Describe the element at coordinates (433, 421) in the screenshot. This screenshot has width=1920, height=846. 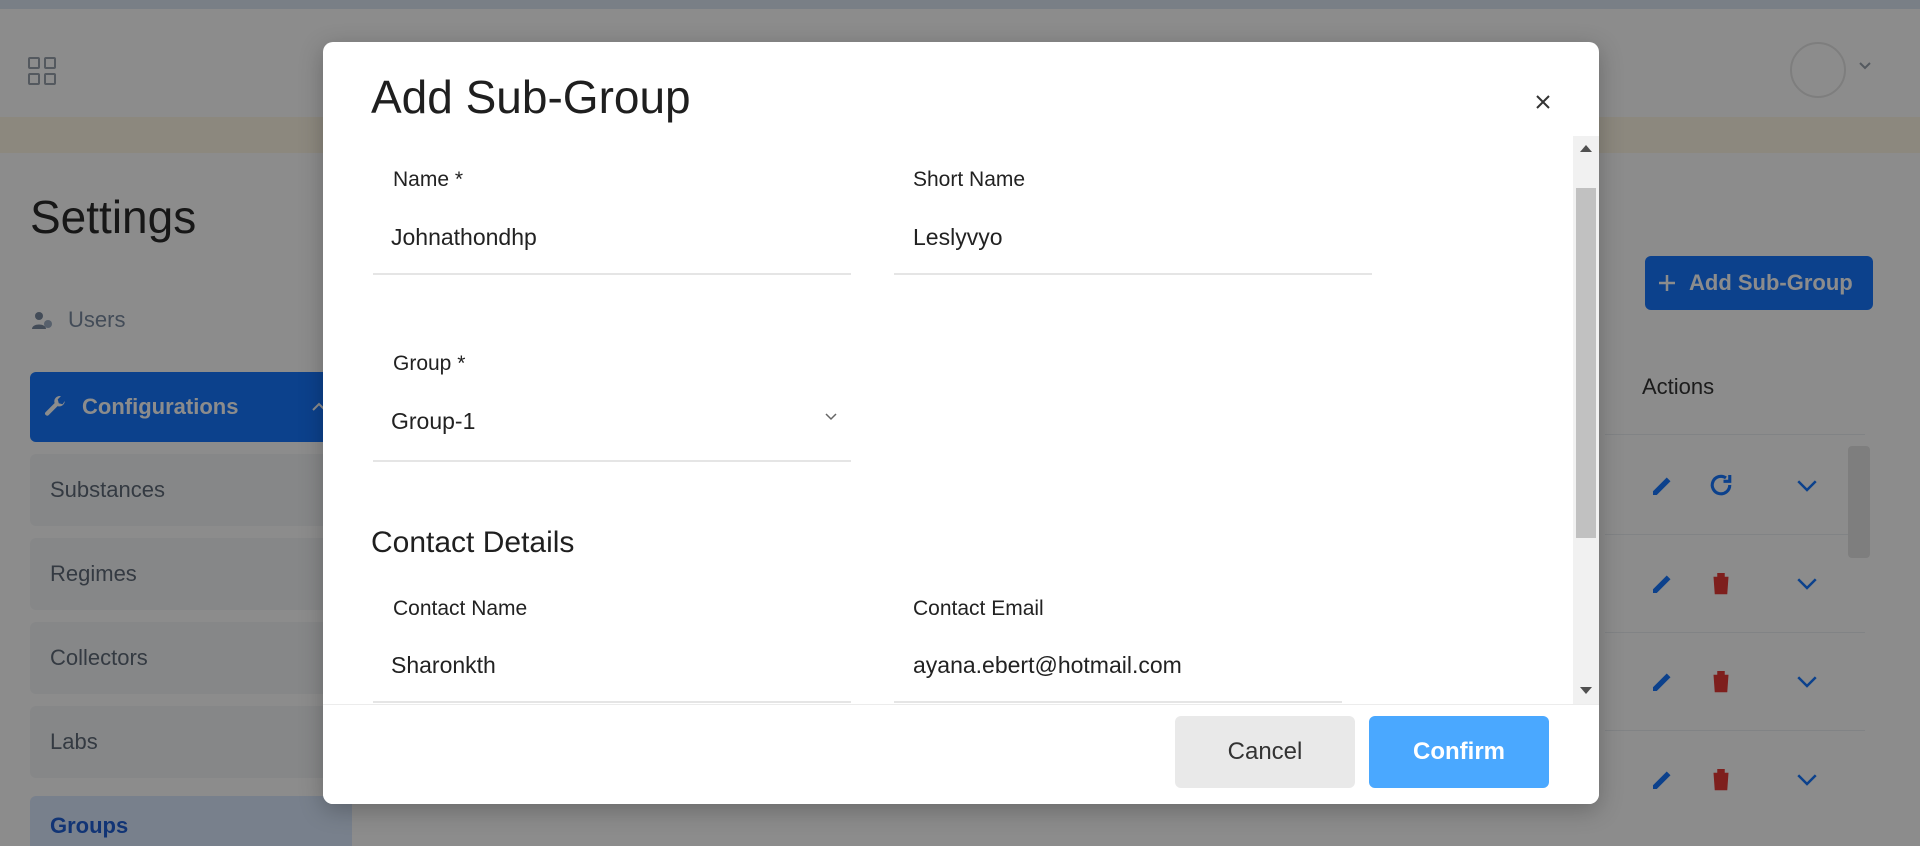
I see `group-select: Group-1` at that location.